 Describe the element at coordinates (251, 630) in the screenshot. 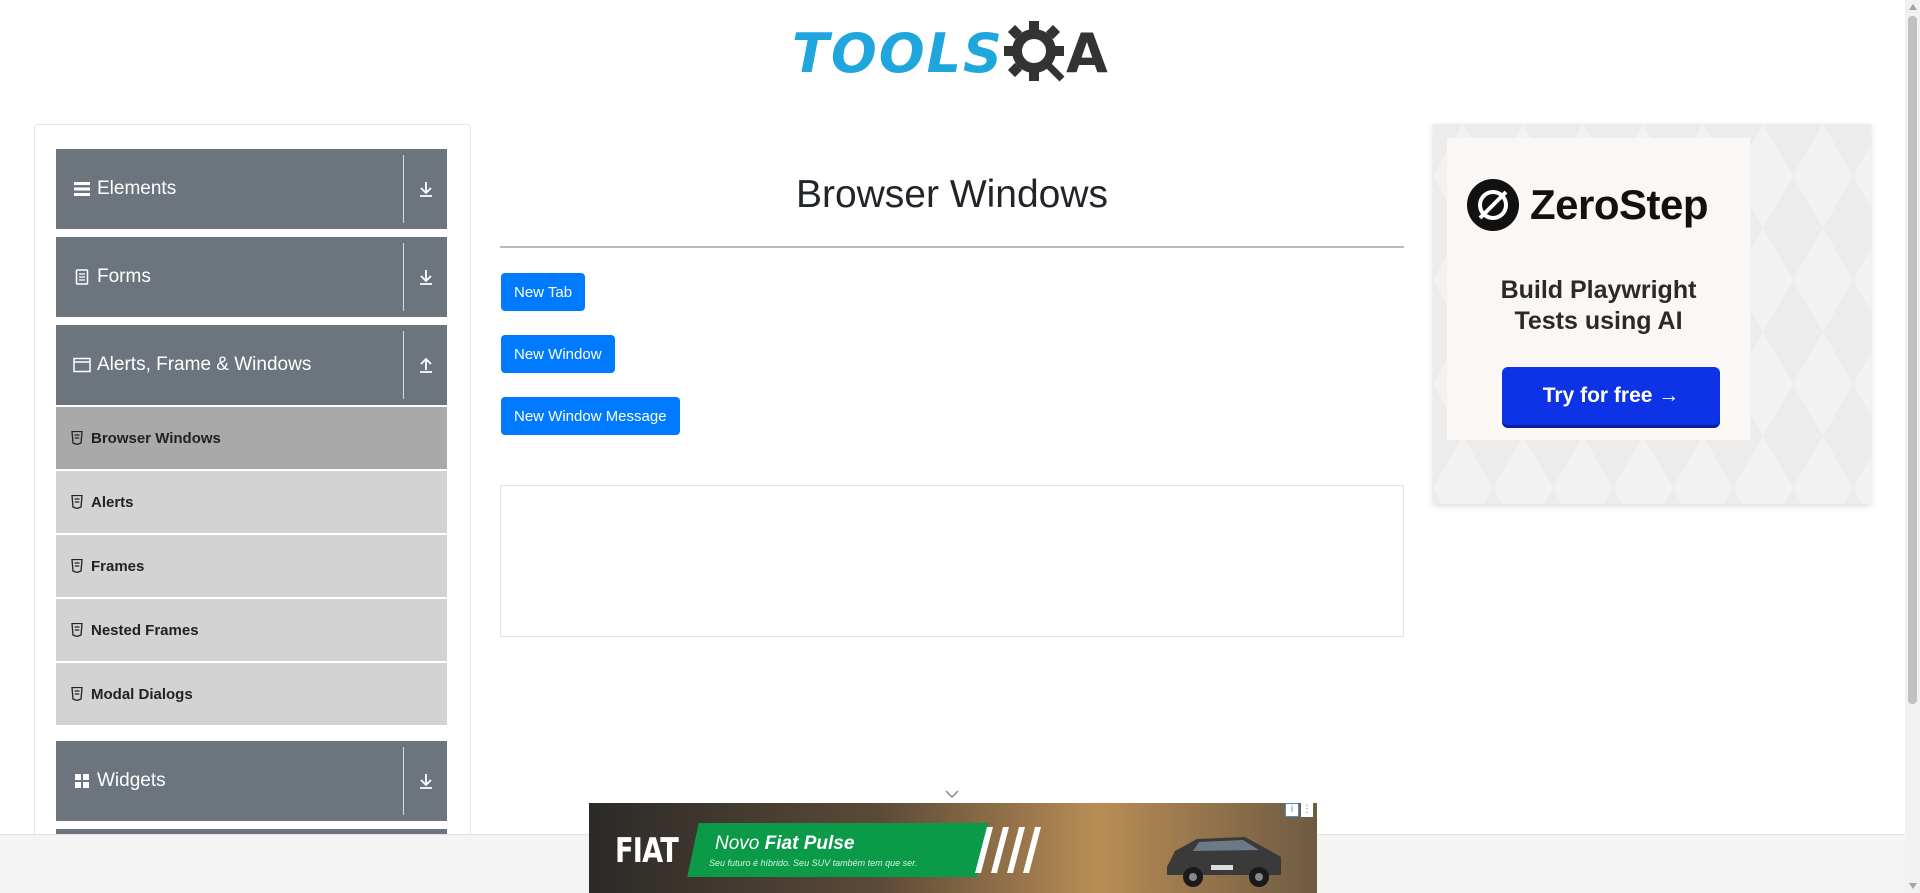

I see `sidebar-item-nested-frames: Nested Frames` at that location.